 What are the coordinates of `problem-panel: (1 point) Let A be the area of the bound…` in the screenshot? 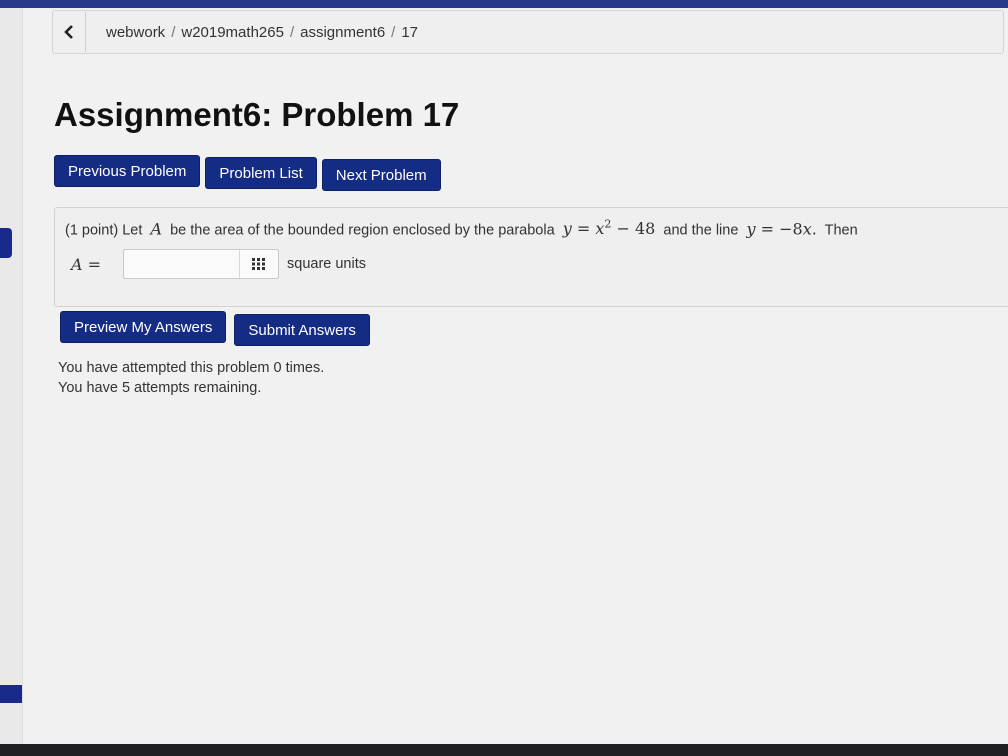 It's located at (531, 257).